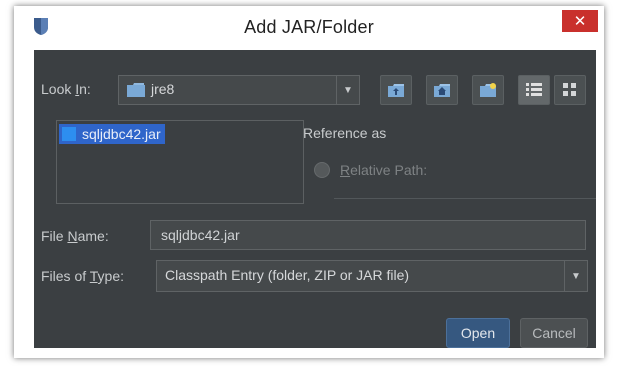  I want to click on cancel-button: Cancel, so click(554, 333).